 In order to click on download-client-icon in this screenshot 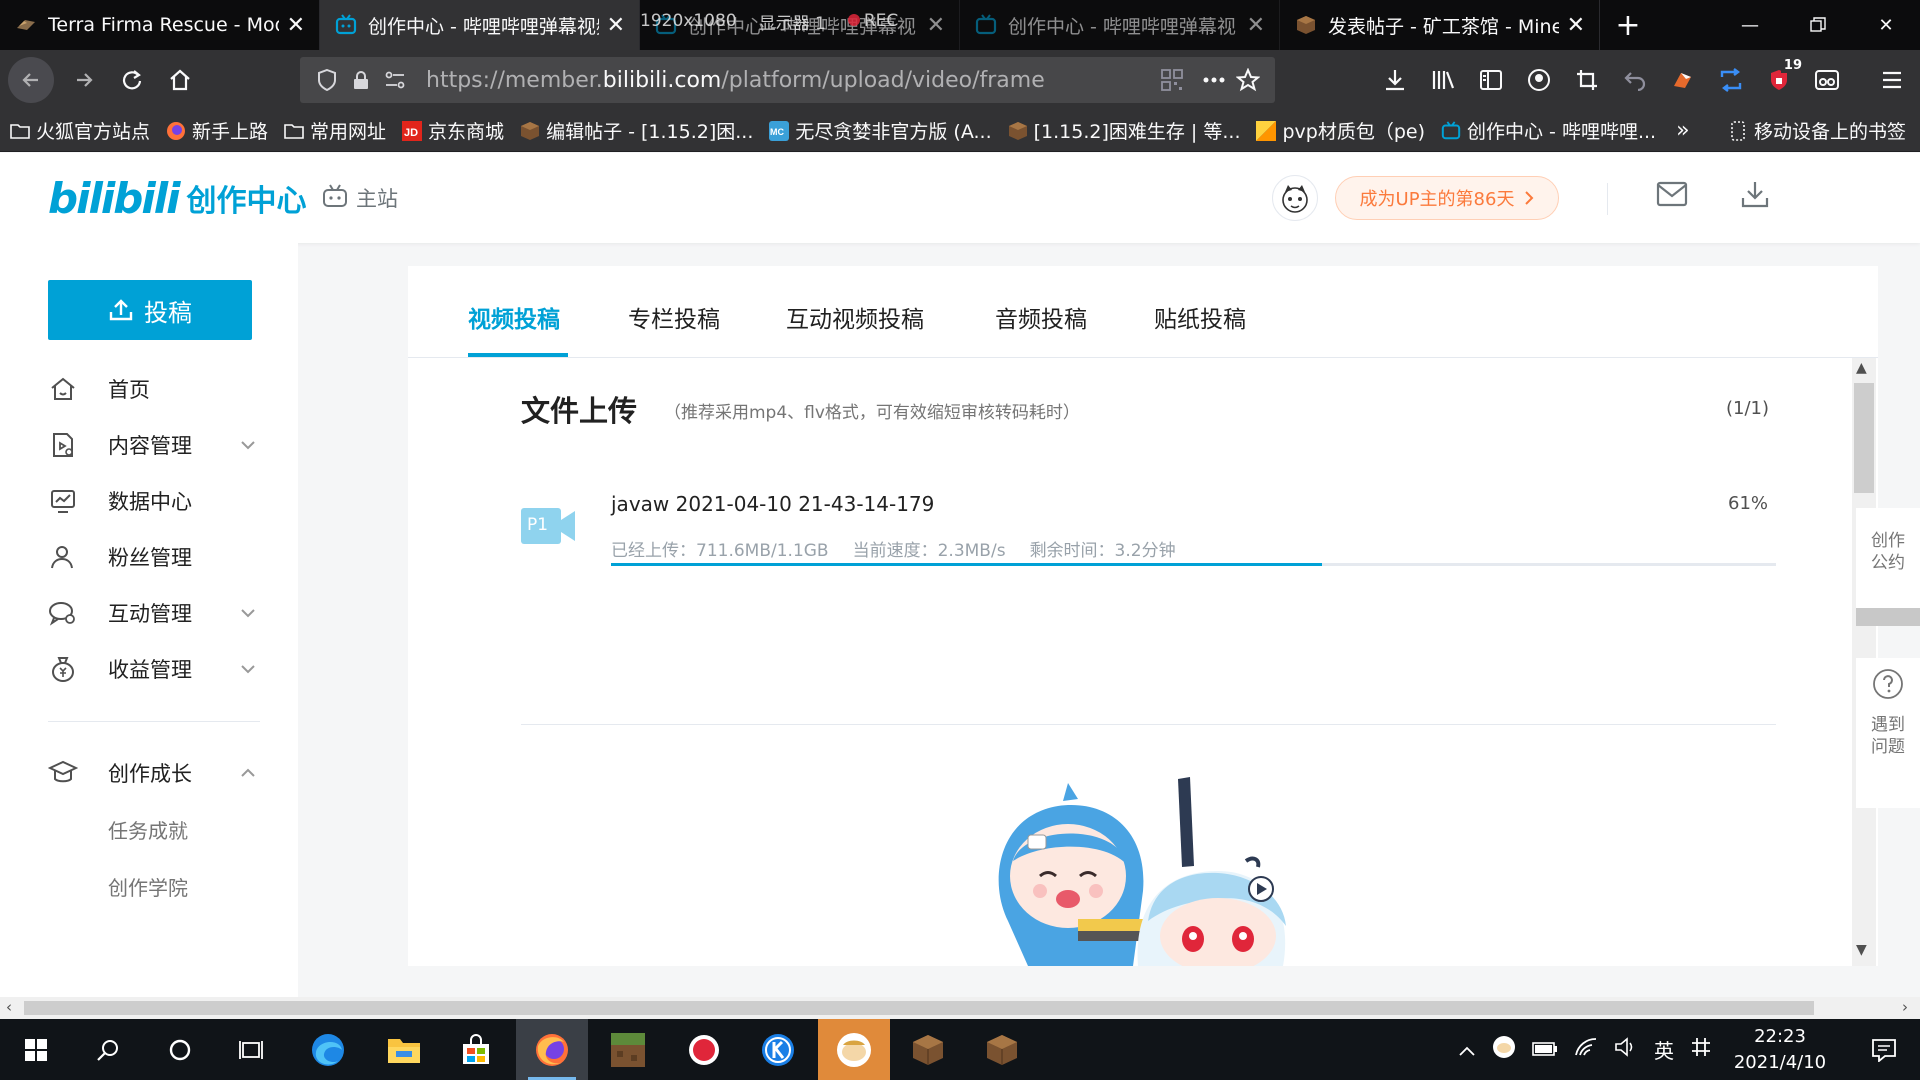, I will do `click(1755, 196)`.